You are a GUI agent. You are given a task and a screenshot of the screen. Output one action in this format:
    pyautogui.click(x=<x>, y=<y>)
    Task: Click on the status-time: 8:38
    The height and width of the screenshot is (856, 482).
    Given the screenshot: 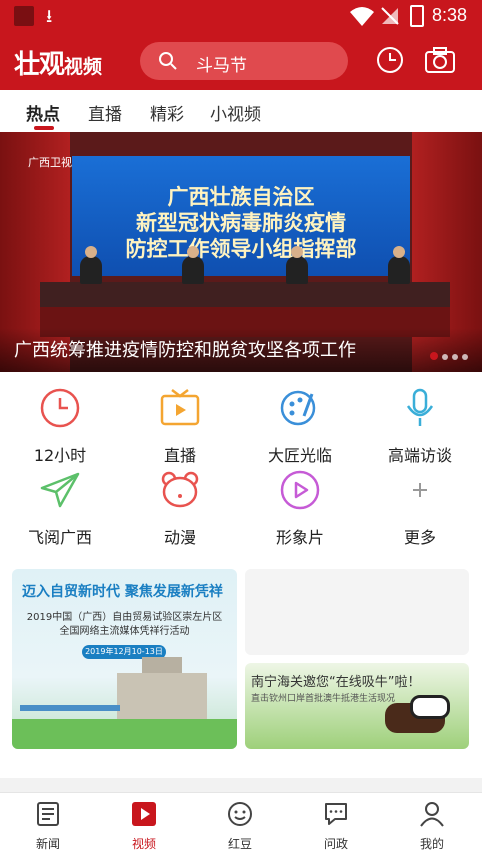 What is the action you would take?
    pyautogui.click(x=450, y=15)
    